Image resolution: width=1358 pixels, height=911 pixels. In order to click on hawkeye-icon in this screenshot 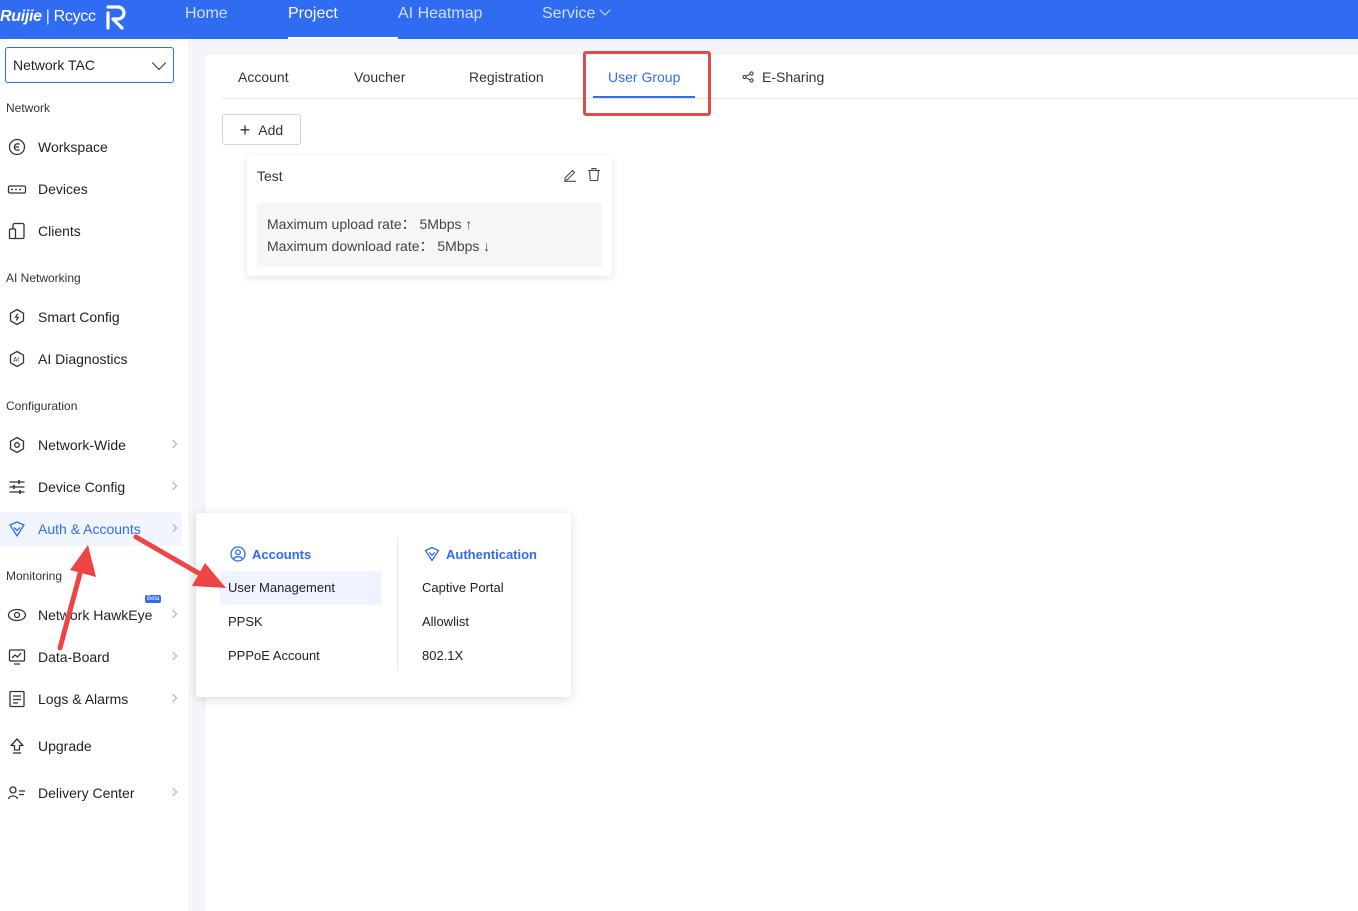, I will do `click(17, 615)`.